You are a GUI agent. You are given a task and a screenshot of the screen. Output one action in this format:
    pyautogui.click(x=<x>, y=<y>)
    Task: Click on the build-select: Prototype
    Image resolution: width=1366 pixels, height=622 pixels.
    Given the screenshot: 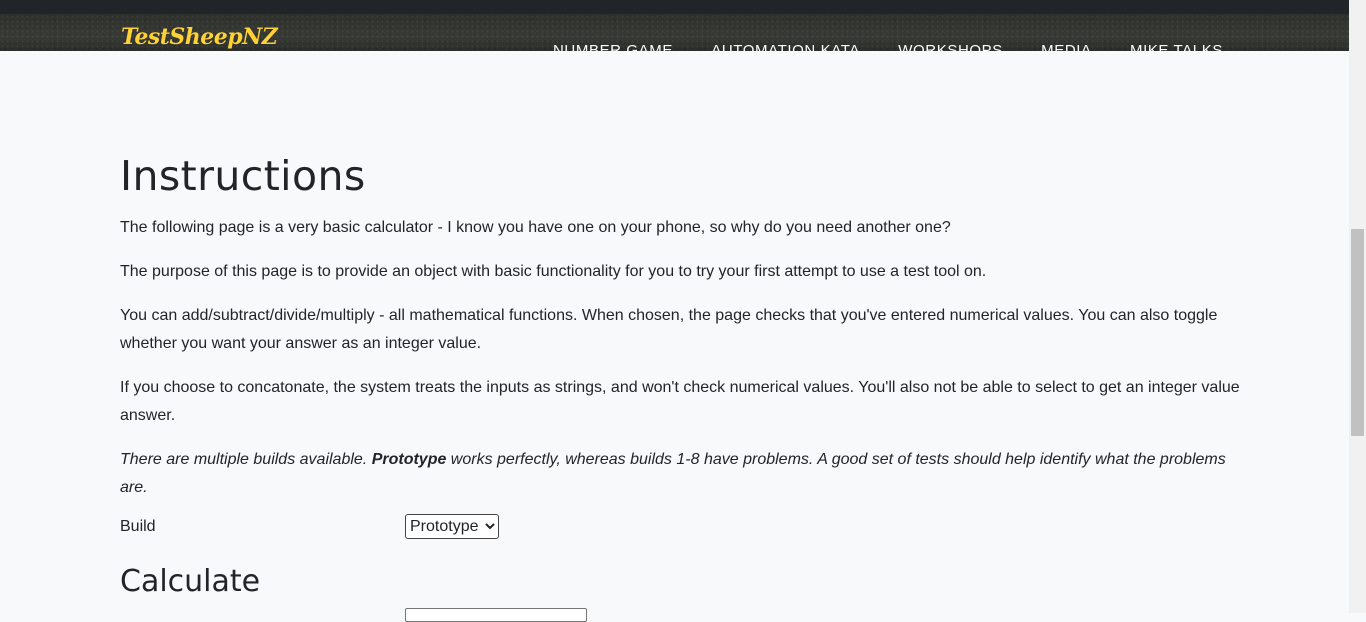 What is the action you would take?
    pyautogui.click(x=452, y=526)
    